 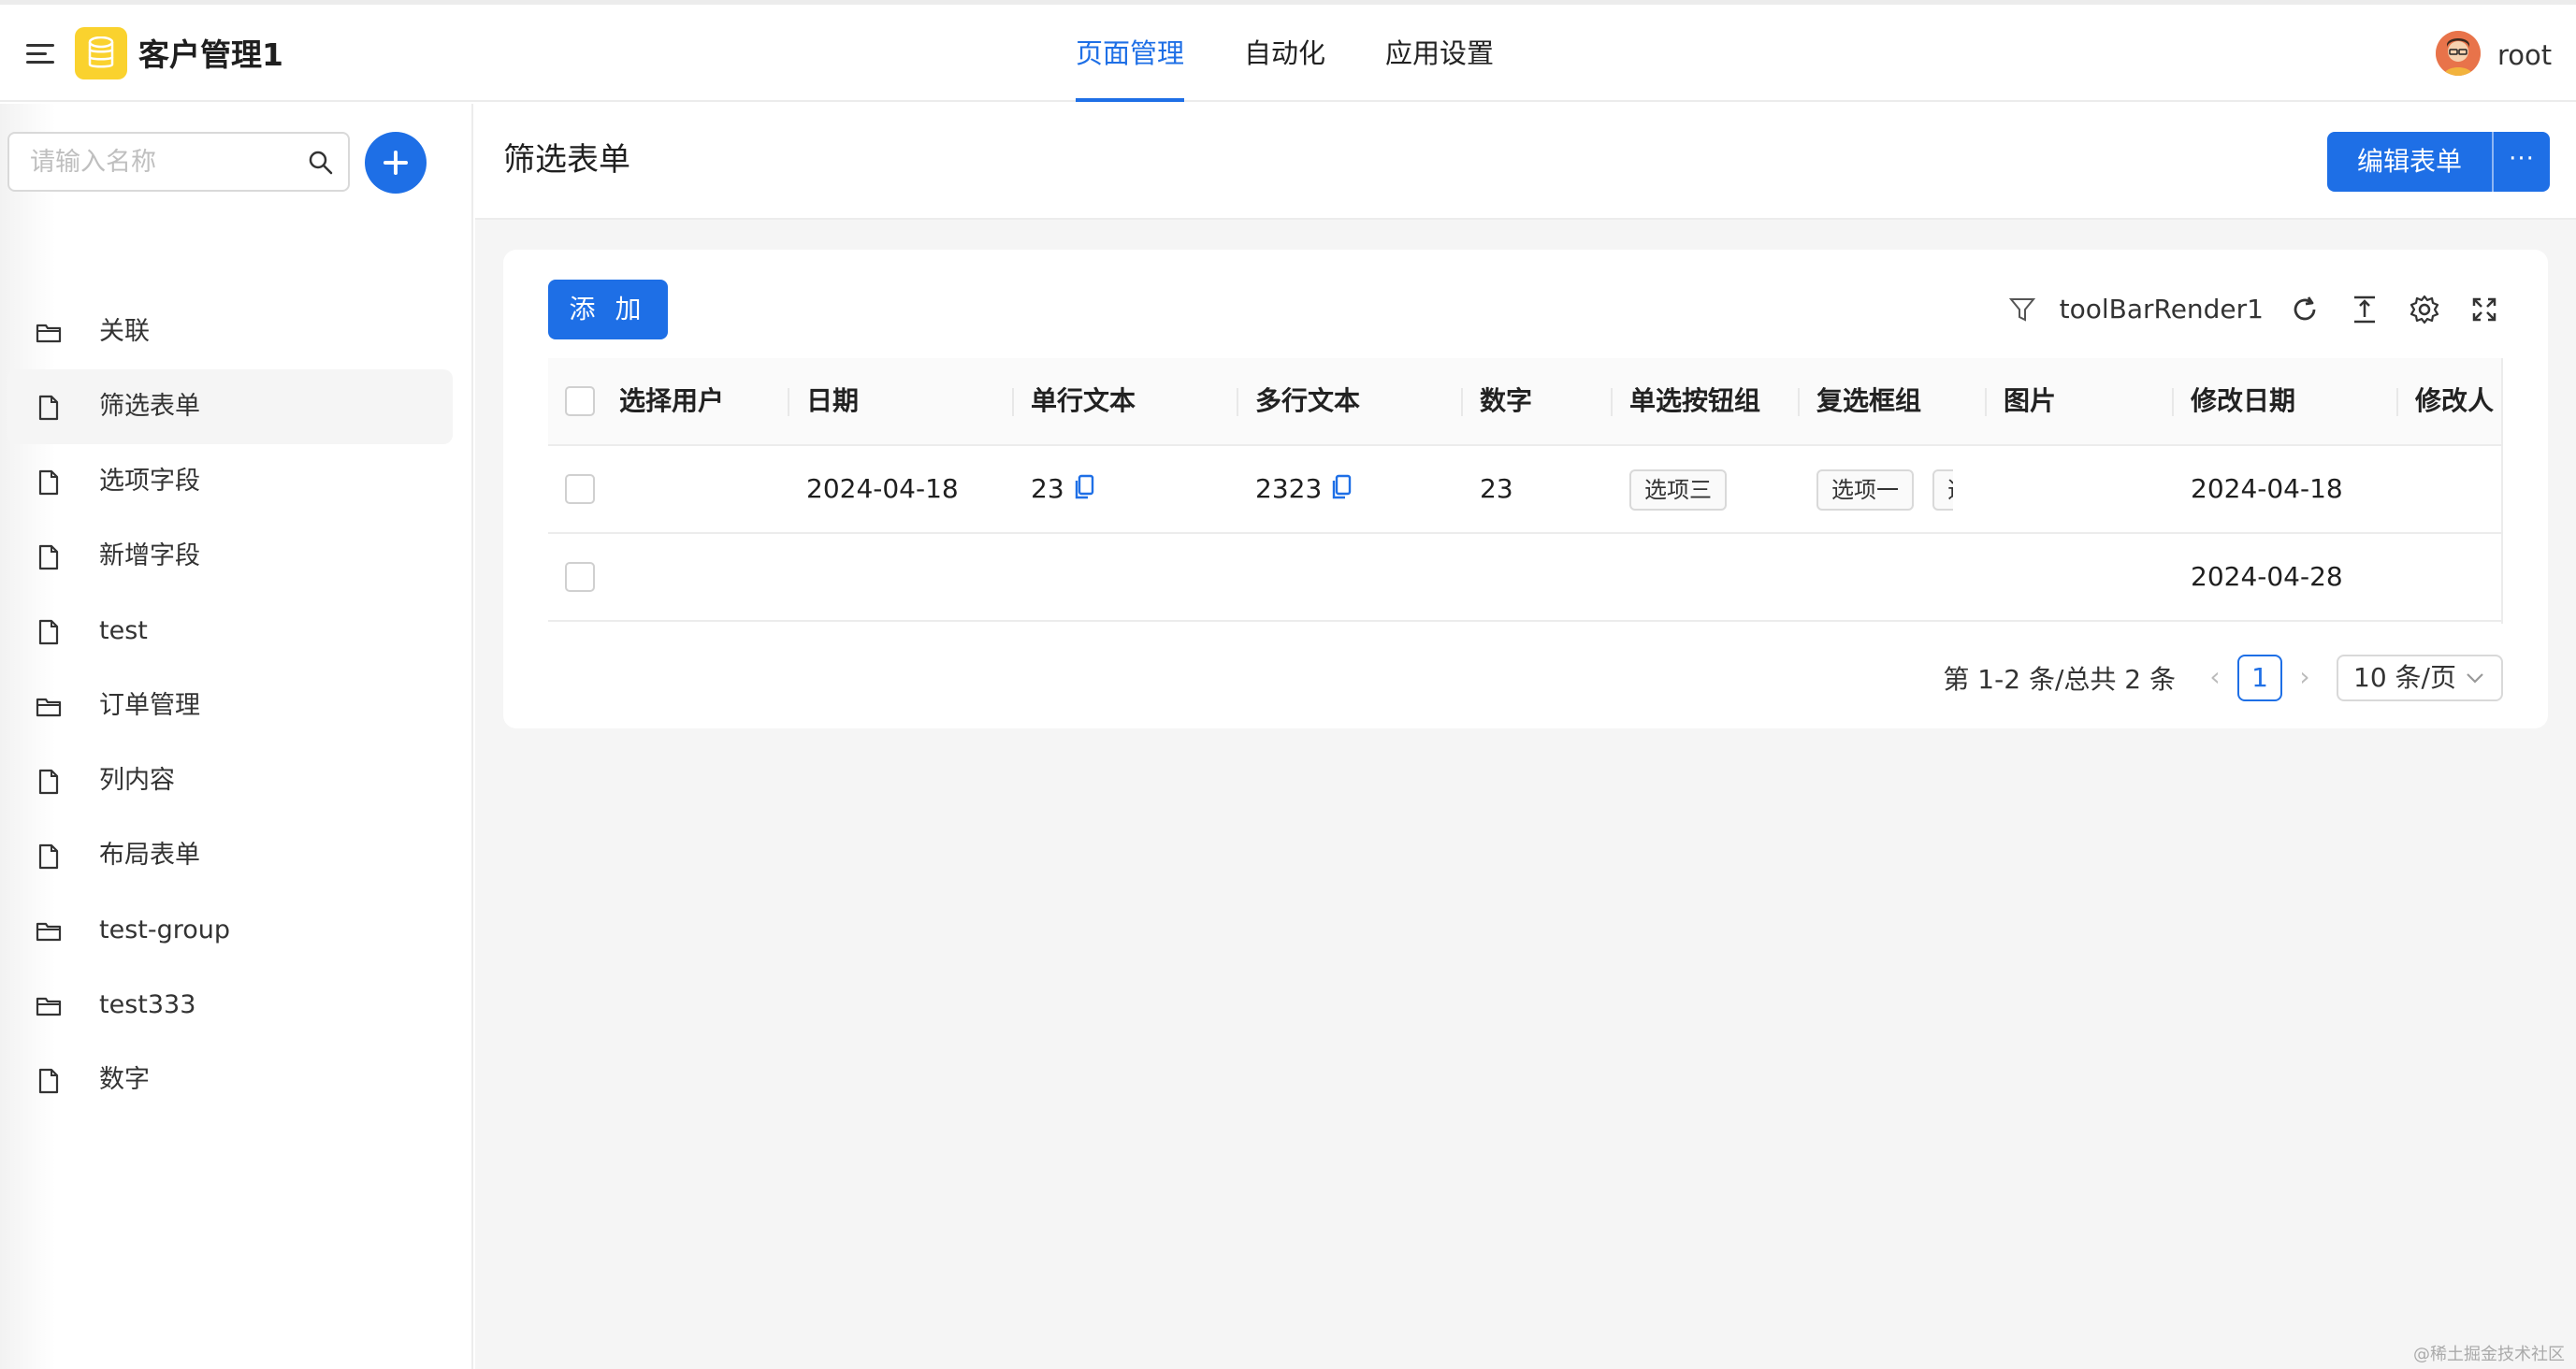 I want to click on app-header: 客户管理1 页面管理 自动化 应用设置 root, so click(x=1288, y=53).